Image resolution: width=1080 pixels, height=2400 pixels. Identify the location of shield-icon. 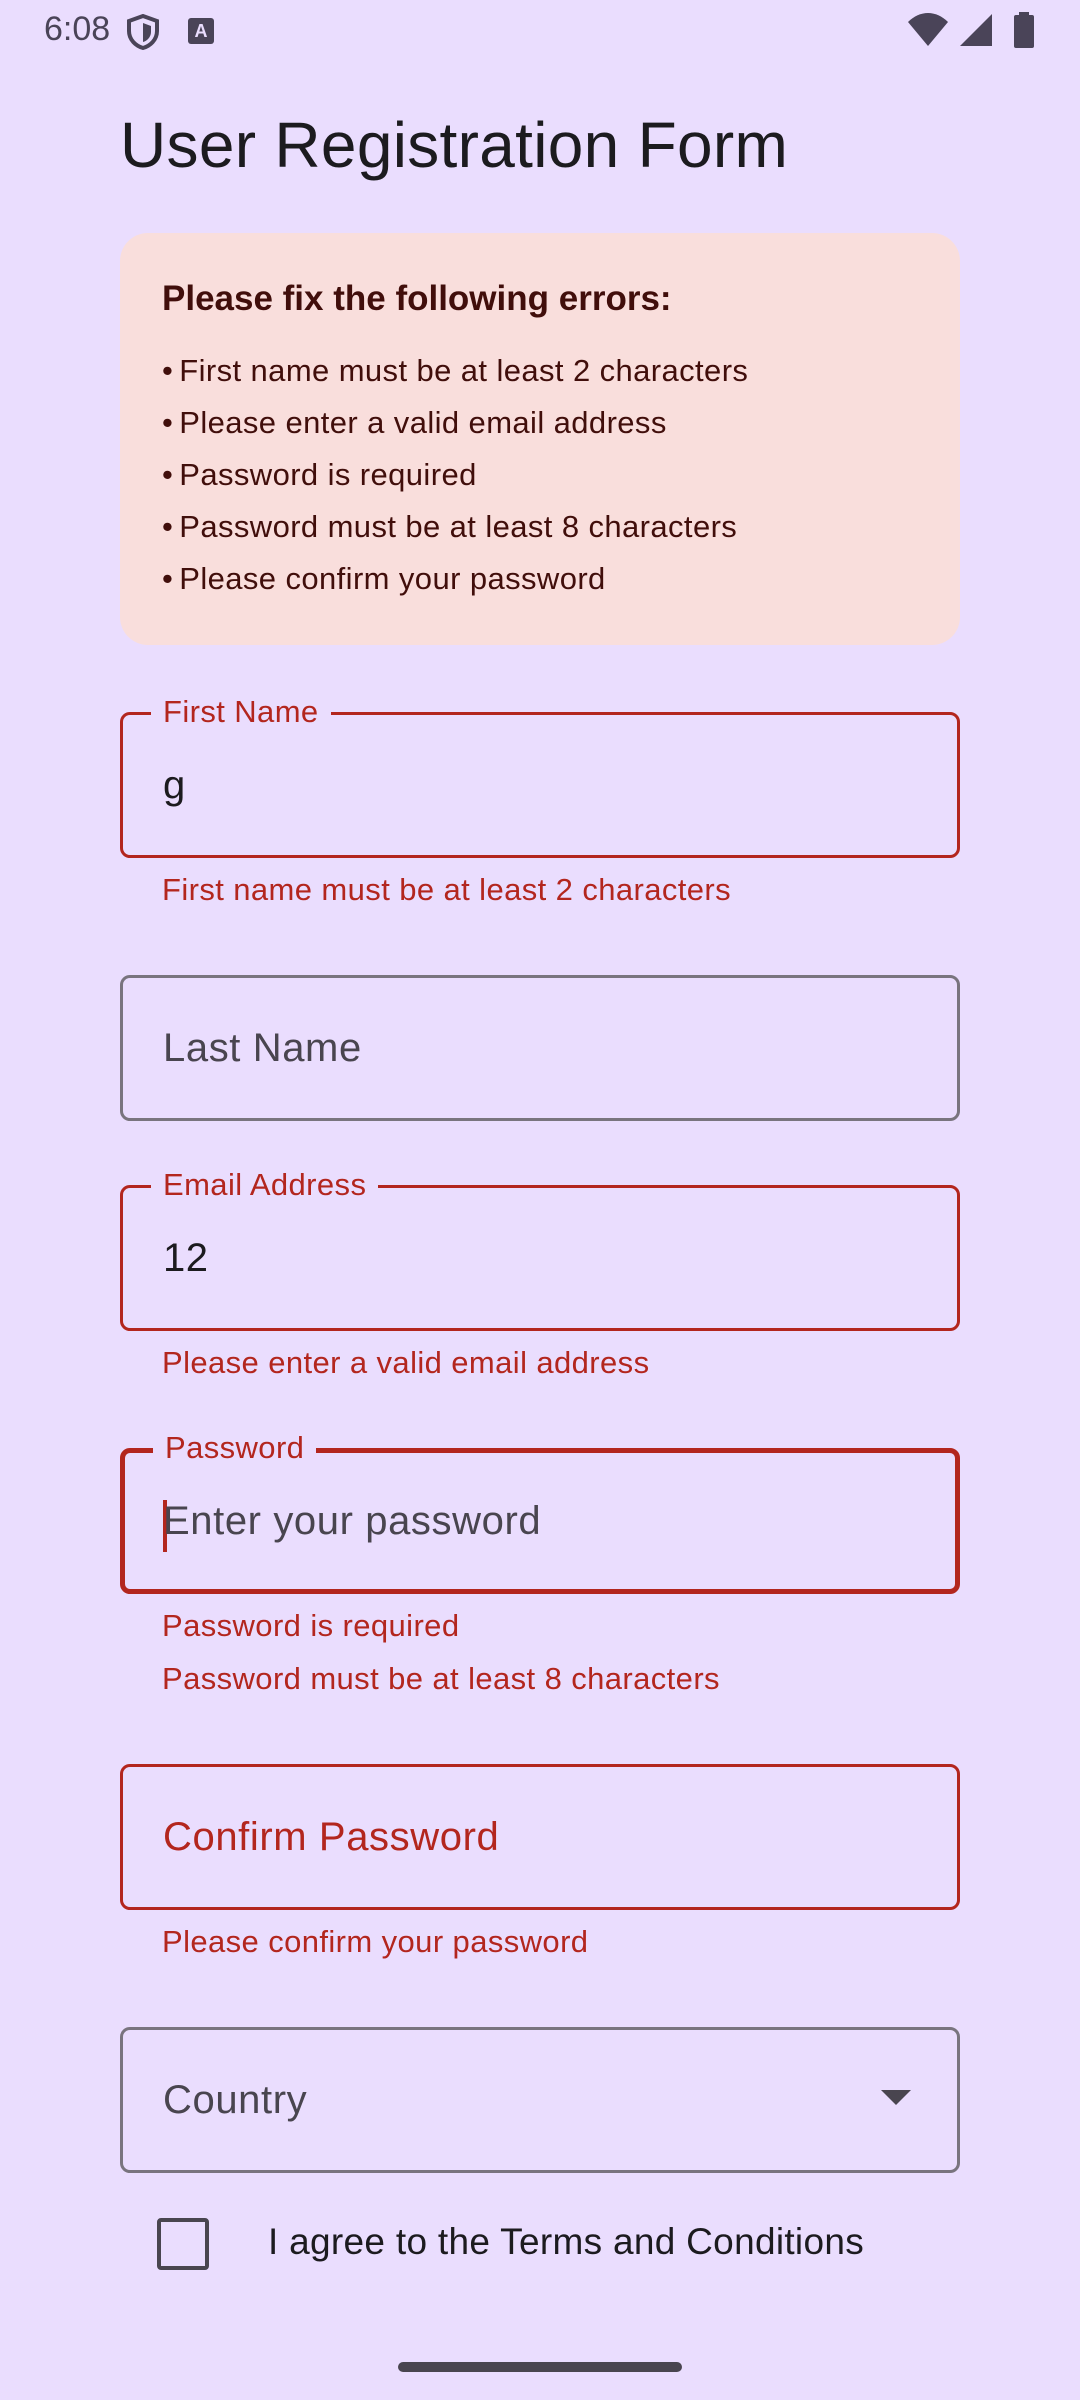
(143, 32).